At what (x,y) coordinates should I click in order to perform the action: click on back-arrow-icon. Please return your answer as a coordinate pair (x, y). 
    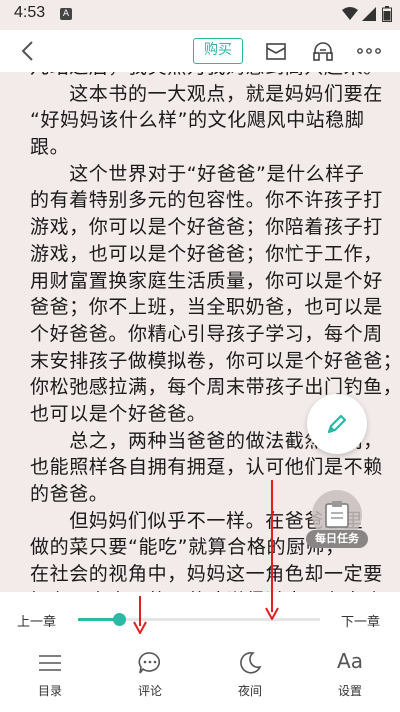
    Looking at the image, I should click on (28, 51).